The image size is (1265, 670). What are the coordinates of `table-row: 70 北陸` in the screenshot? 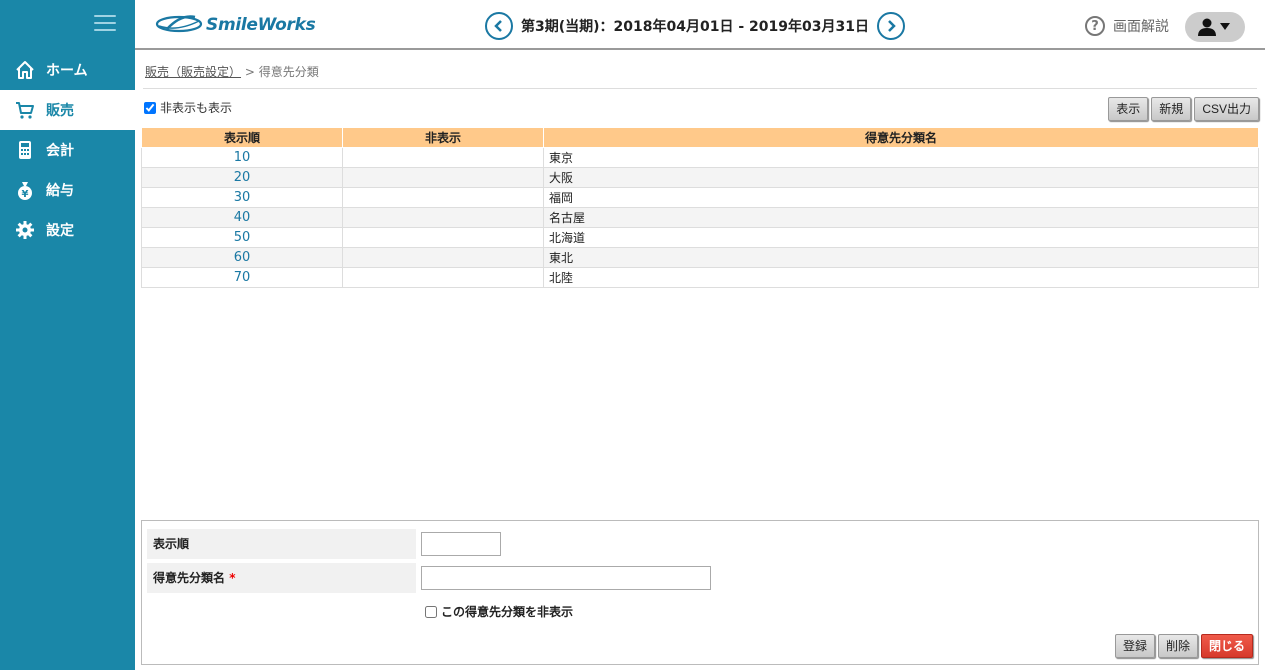 It's located at (700, 277).